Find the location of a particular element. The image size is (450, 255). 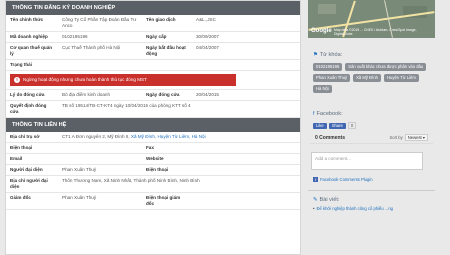

posts-icon: ✎ is located at coordinates (315, 200).